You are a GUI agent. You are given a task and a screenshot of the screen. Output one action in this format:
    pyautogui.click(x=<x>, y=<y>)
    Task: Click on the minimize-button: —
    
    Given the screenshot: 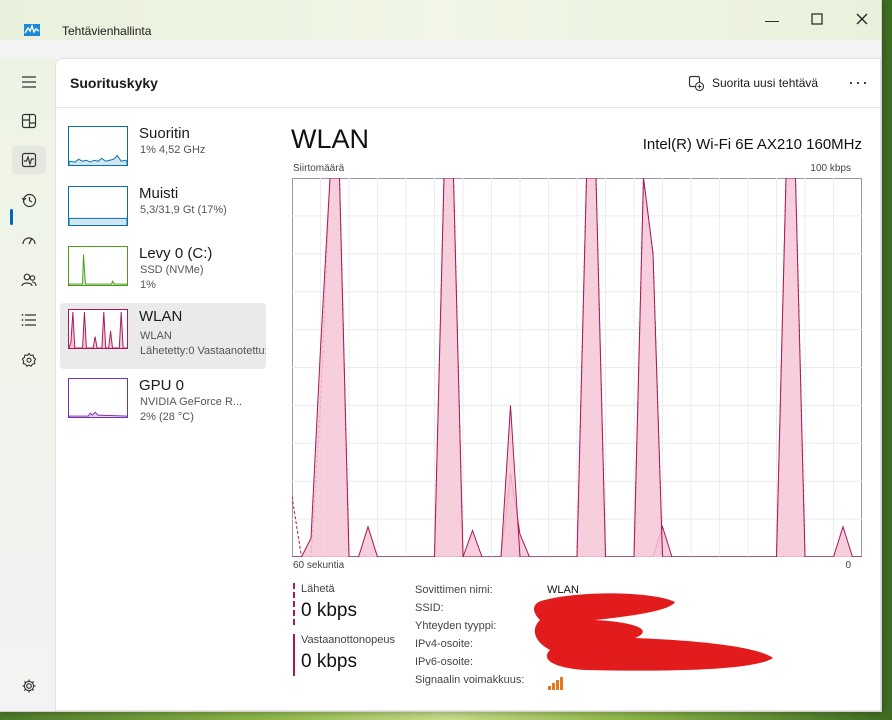 What is the action you would take?
    pyautogui.click(x=772, y=20)
    